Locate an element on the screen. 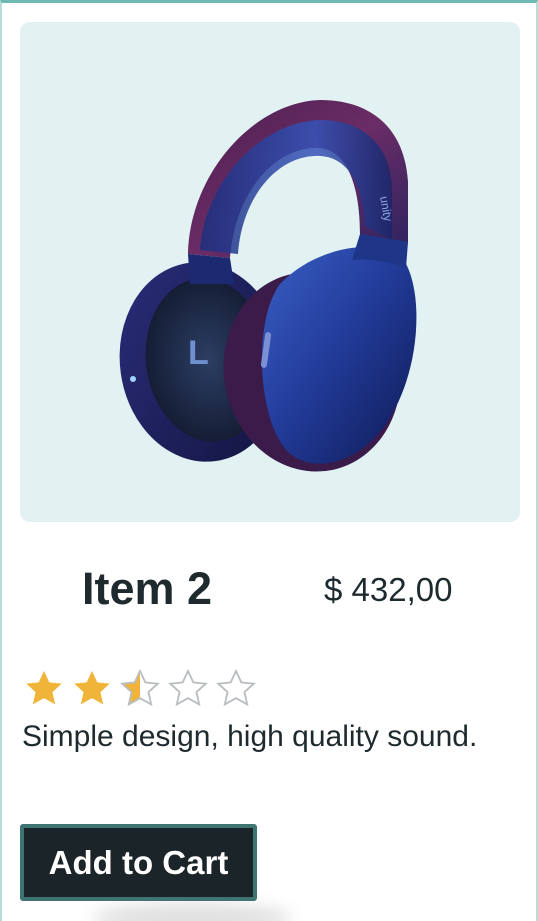 This screenshot has height=921, width=538. product-price: $ 432,00 is located at coordinates (388, 589).